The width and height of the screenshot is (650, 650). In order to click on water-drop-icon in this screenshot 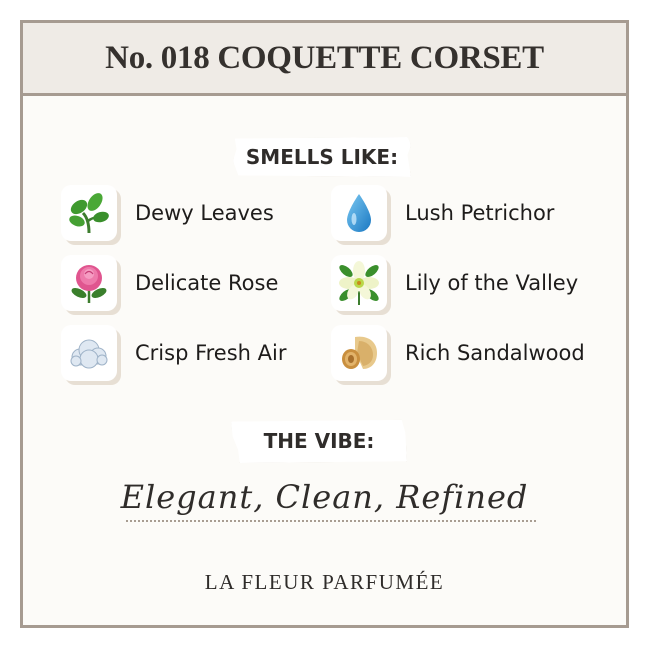, I will do `click(359, 213)`.